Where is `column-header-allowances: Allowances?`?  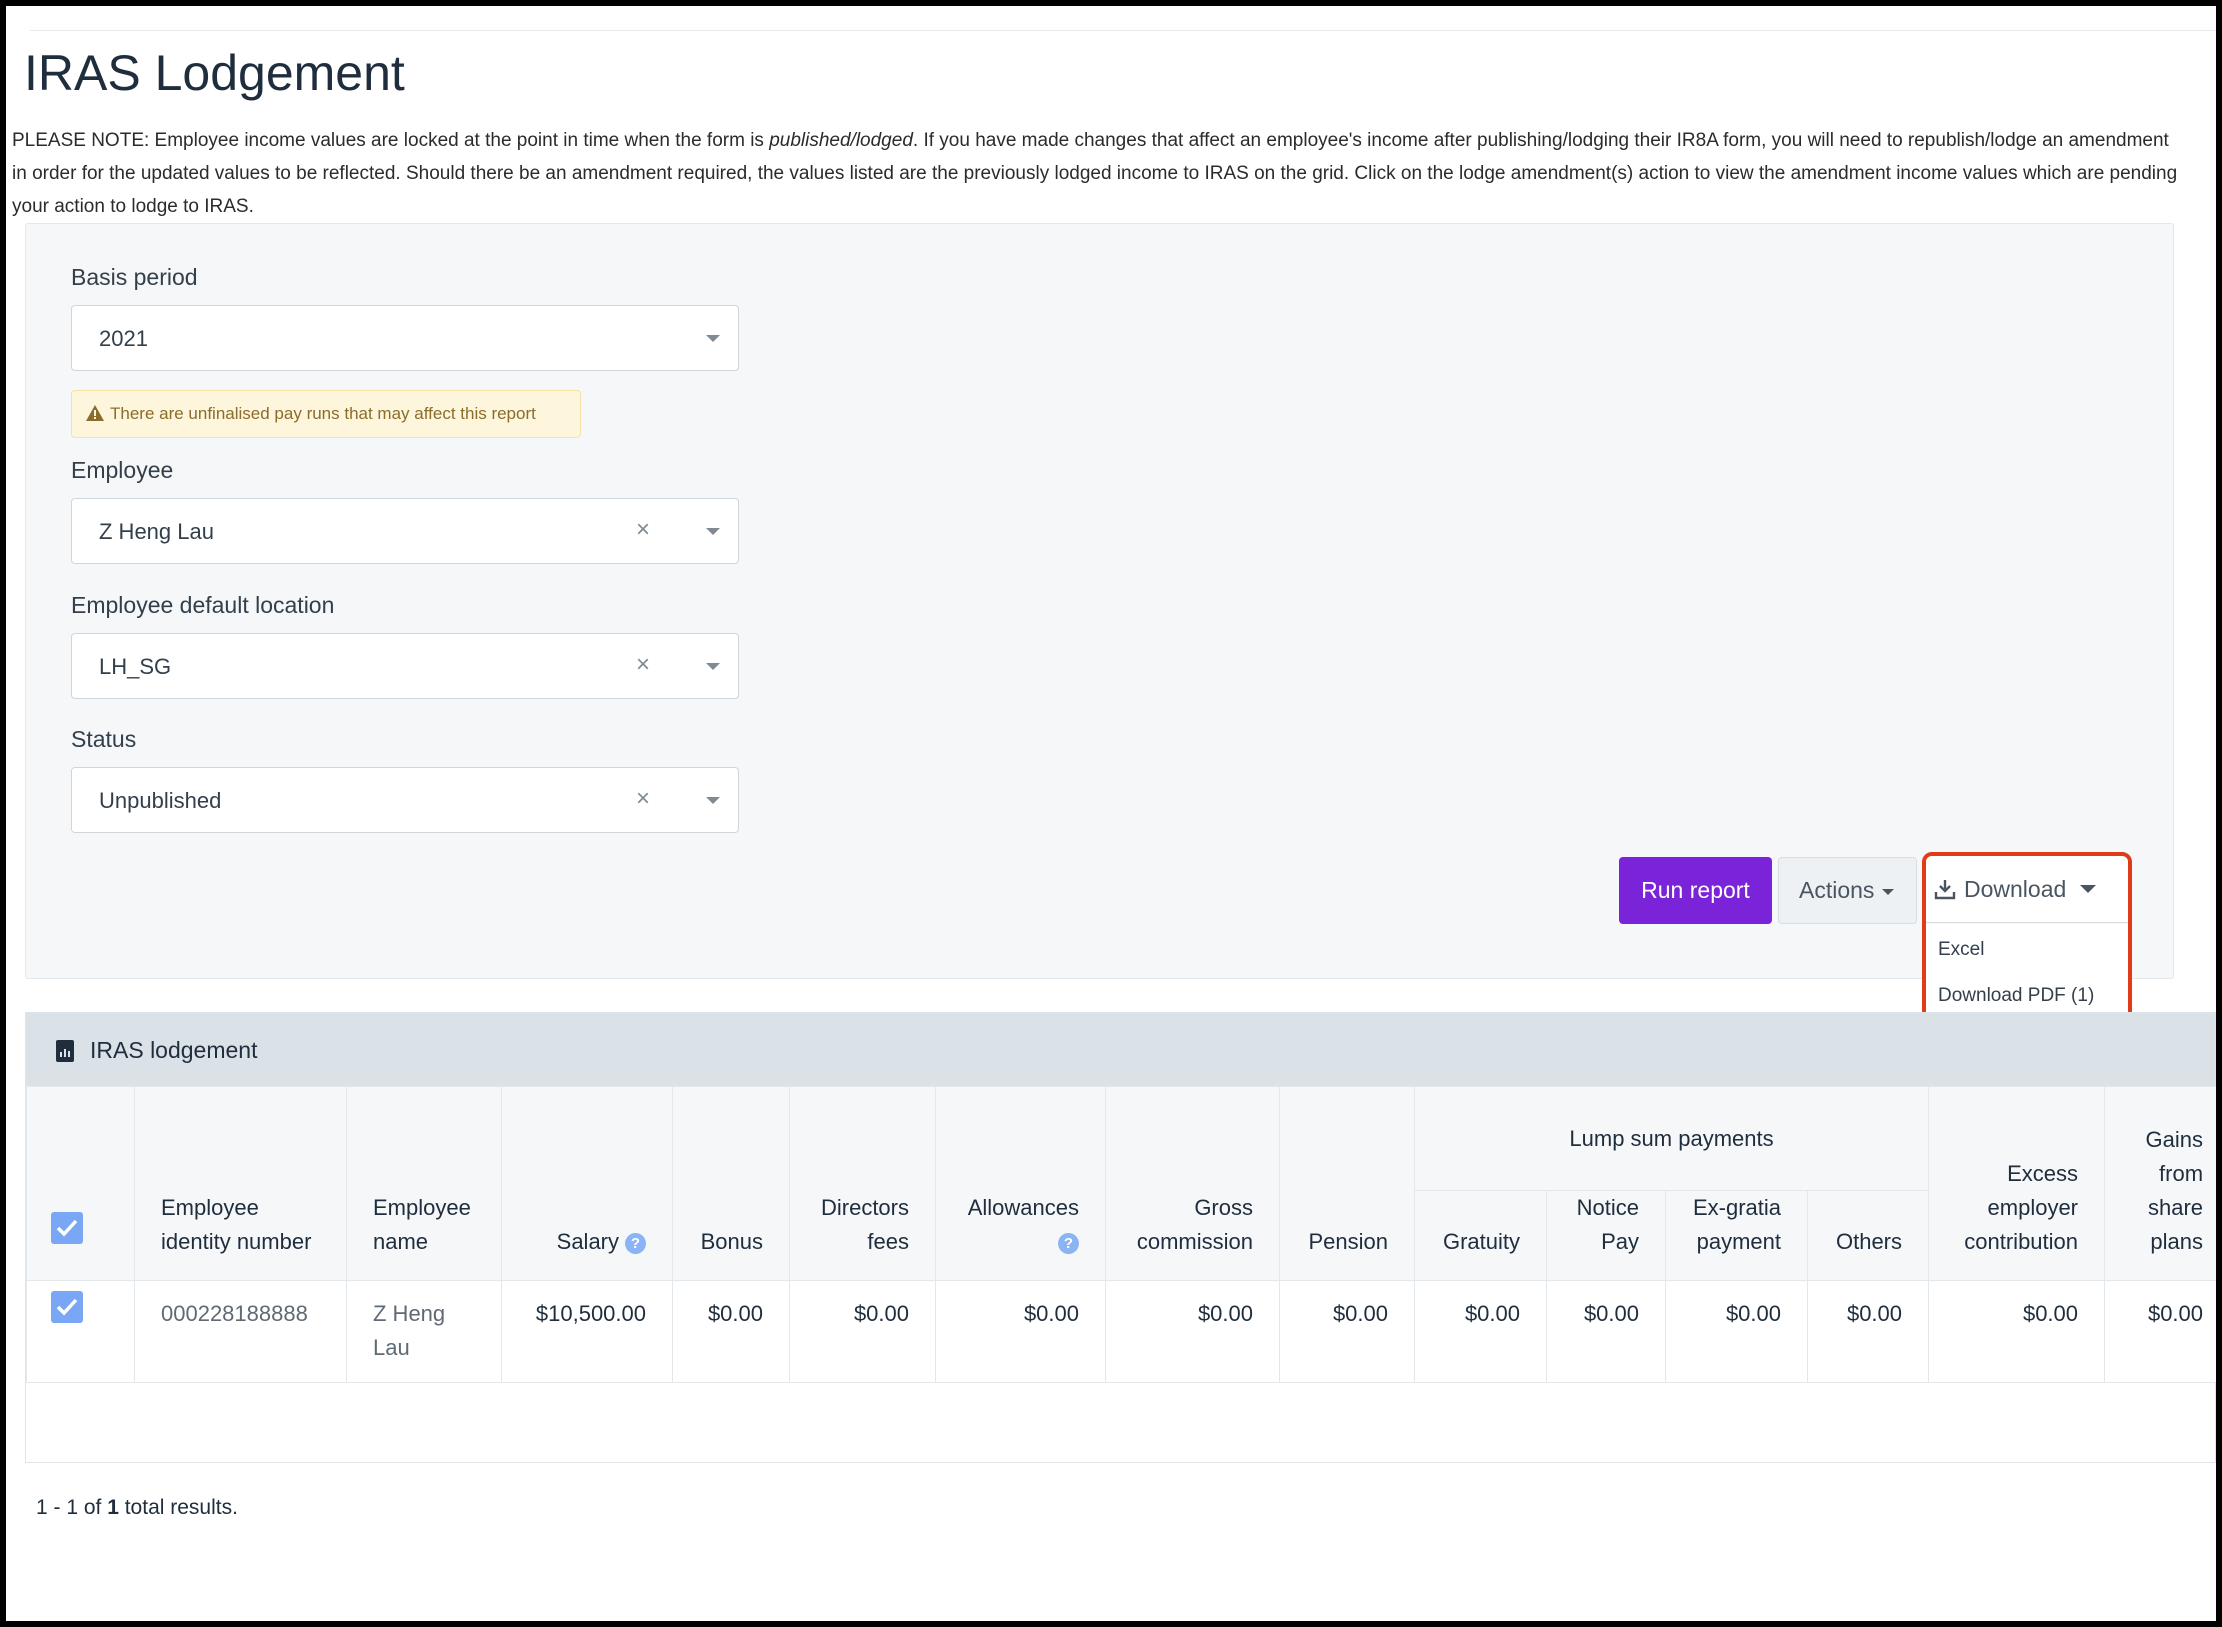 column-header-allowances: Allowances? is located at coordinates (1020, 1183).